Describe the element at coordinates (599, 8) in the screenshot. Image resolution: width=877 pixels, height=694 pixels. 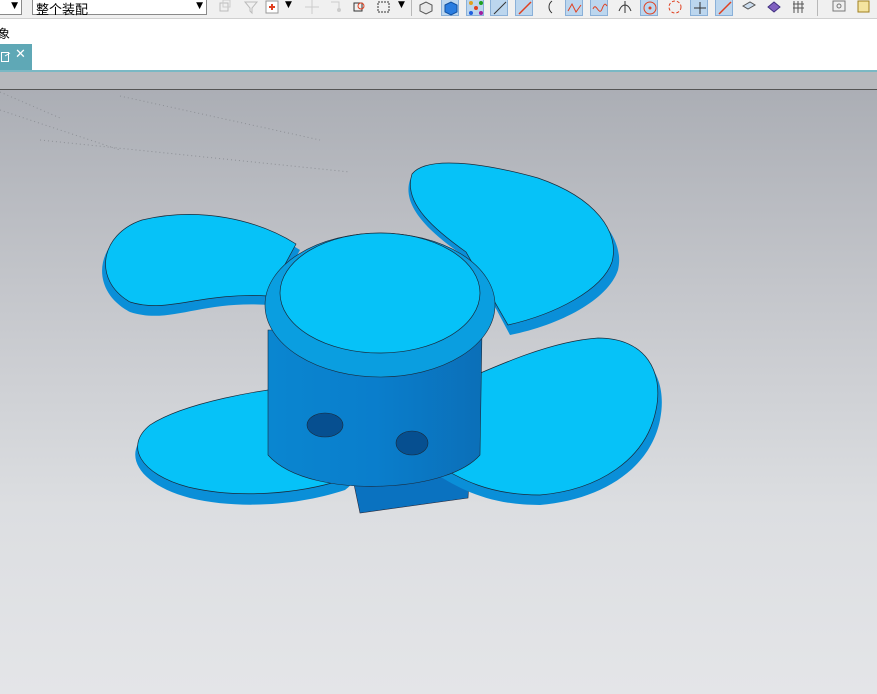
I see `wave-curve-icon` at that location.